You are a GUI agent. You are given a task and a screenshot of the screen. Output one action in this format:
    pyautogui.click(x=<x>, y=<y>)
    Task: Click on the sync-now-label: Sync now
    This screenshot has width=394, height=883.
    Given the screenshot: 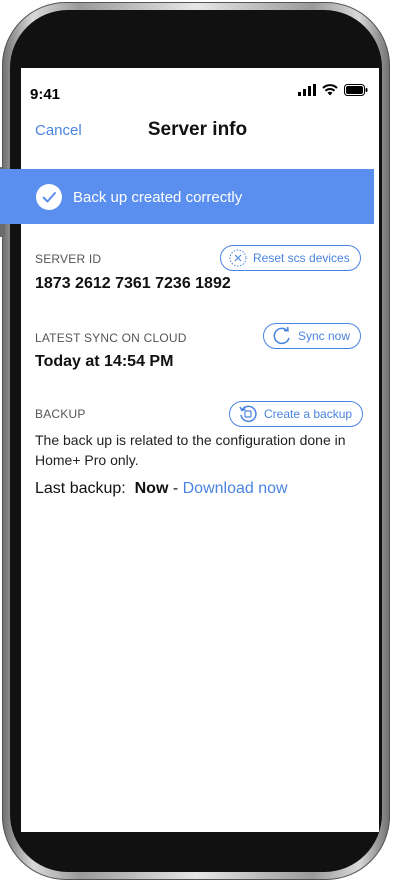 What is the action you would take?
    pyautogui.click(x=324, y=336)
    